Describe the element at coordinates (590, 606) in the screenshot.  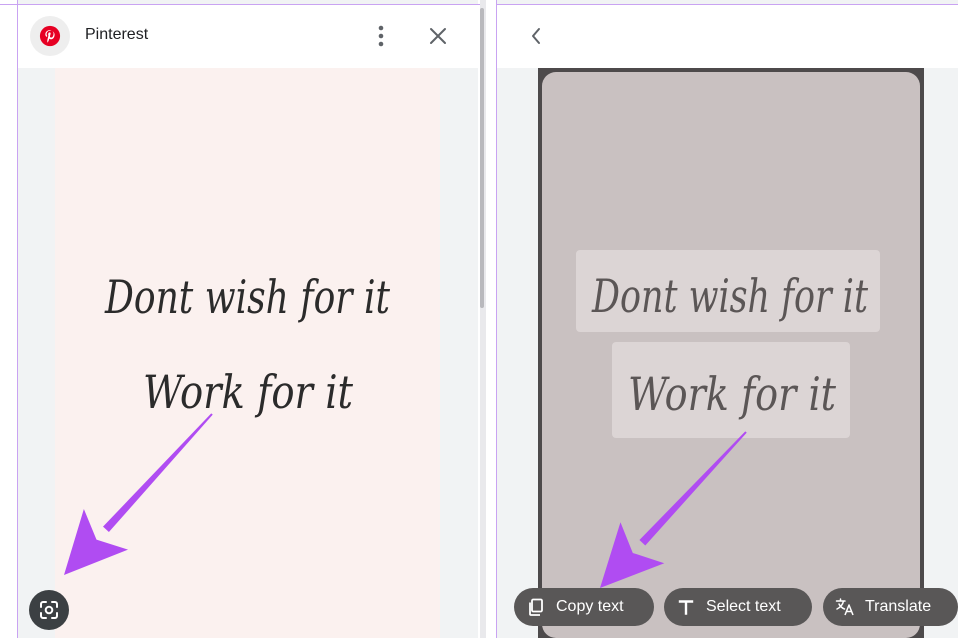
I see `copy-text-label: Copy text` at that location.